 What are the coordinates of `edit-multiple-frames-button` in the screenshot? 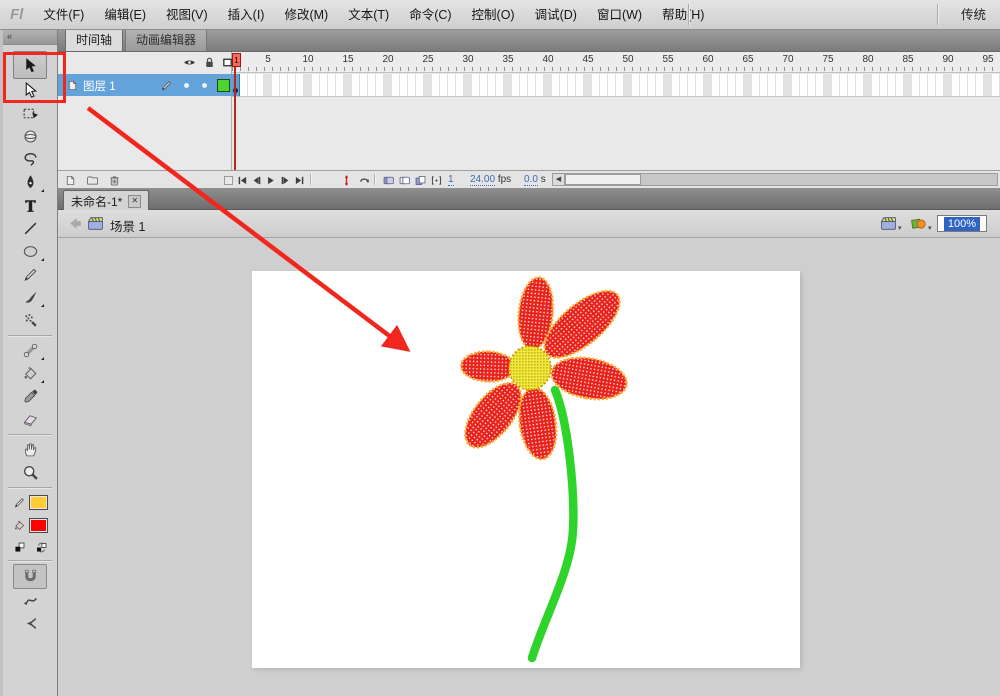 It's located at (420, 180).